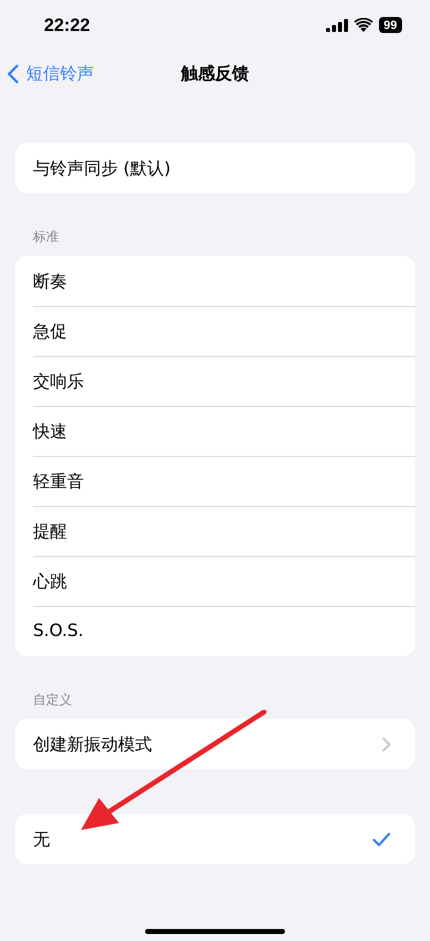  Describe the element at coordinates (386, 744) in the screenshot. I see `chevron-icon` at that location.